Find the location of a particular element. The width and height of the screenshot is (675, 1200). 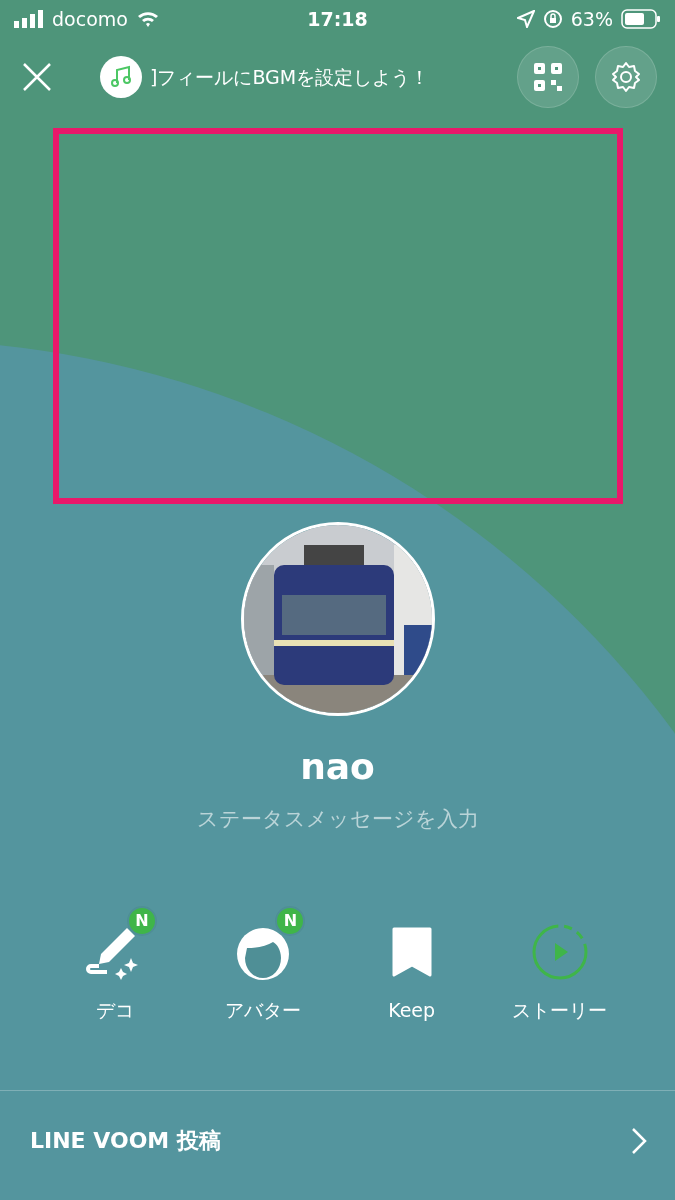

settings-icon is located at coordinates (626, 77).